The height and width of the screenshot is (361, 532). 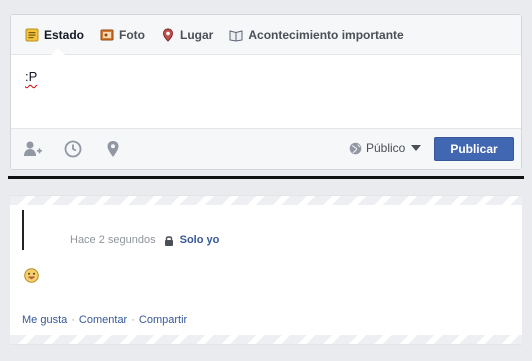 What do you see at coordinates (107, 34) in the screenshot?
I see `photo-icon` at bounding box center [107, 34].